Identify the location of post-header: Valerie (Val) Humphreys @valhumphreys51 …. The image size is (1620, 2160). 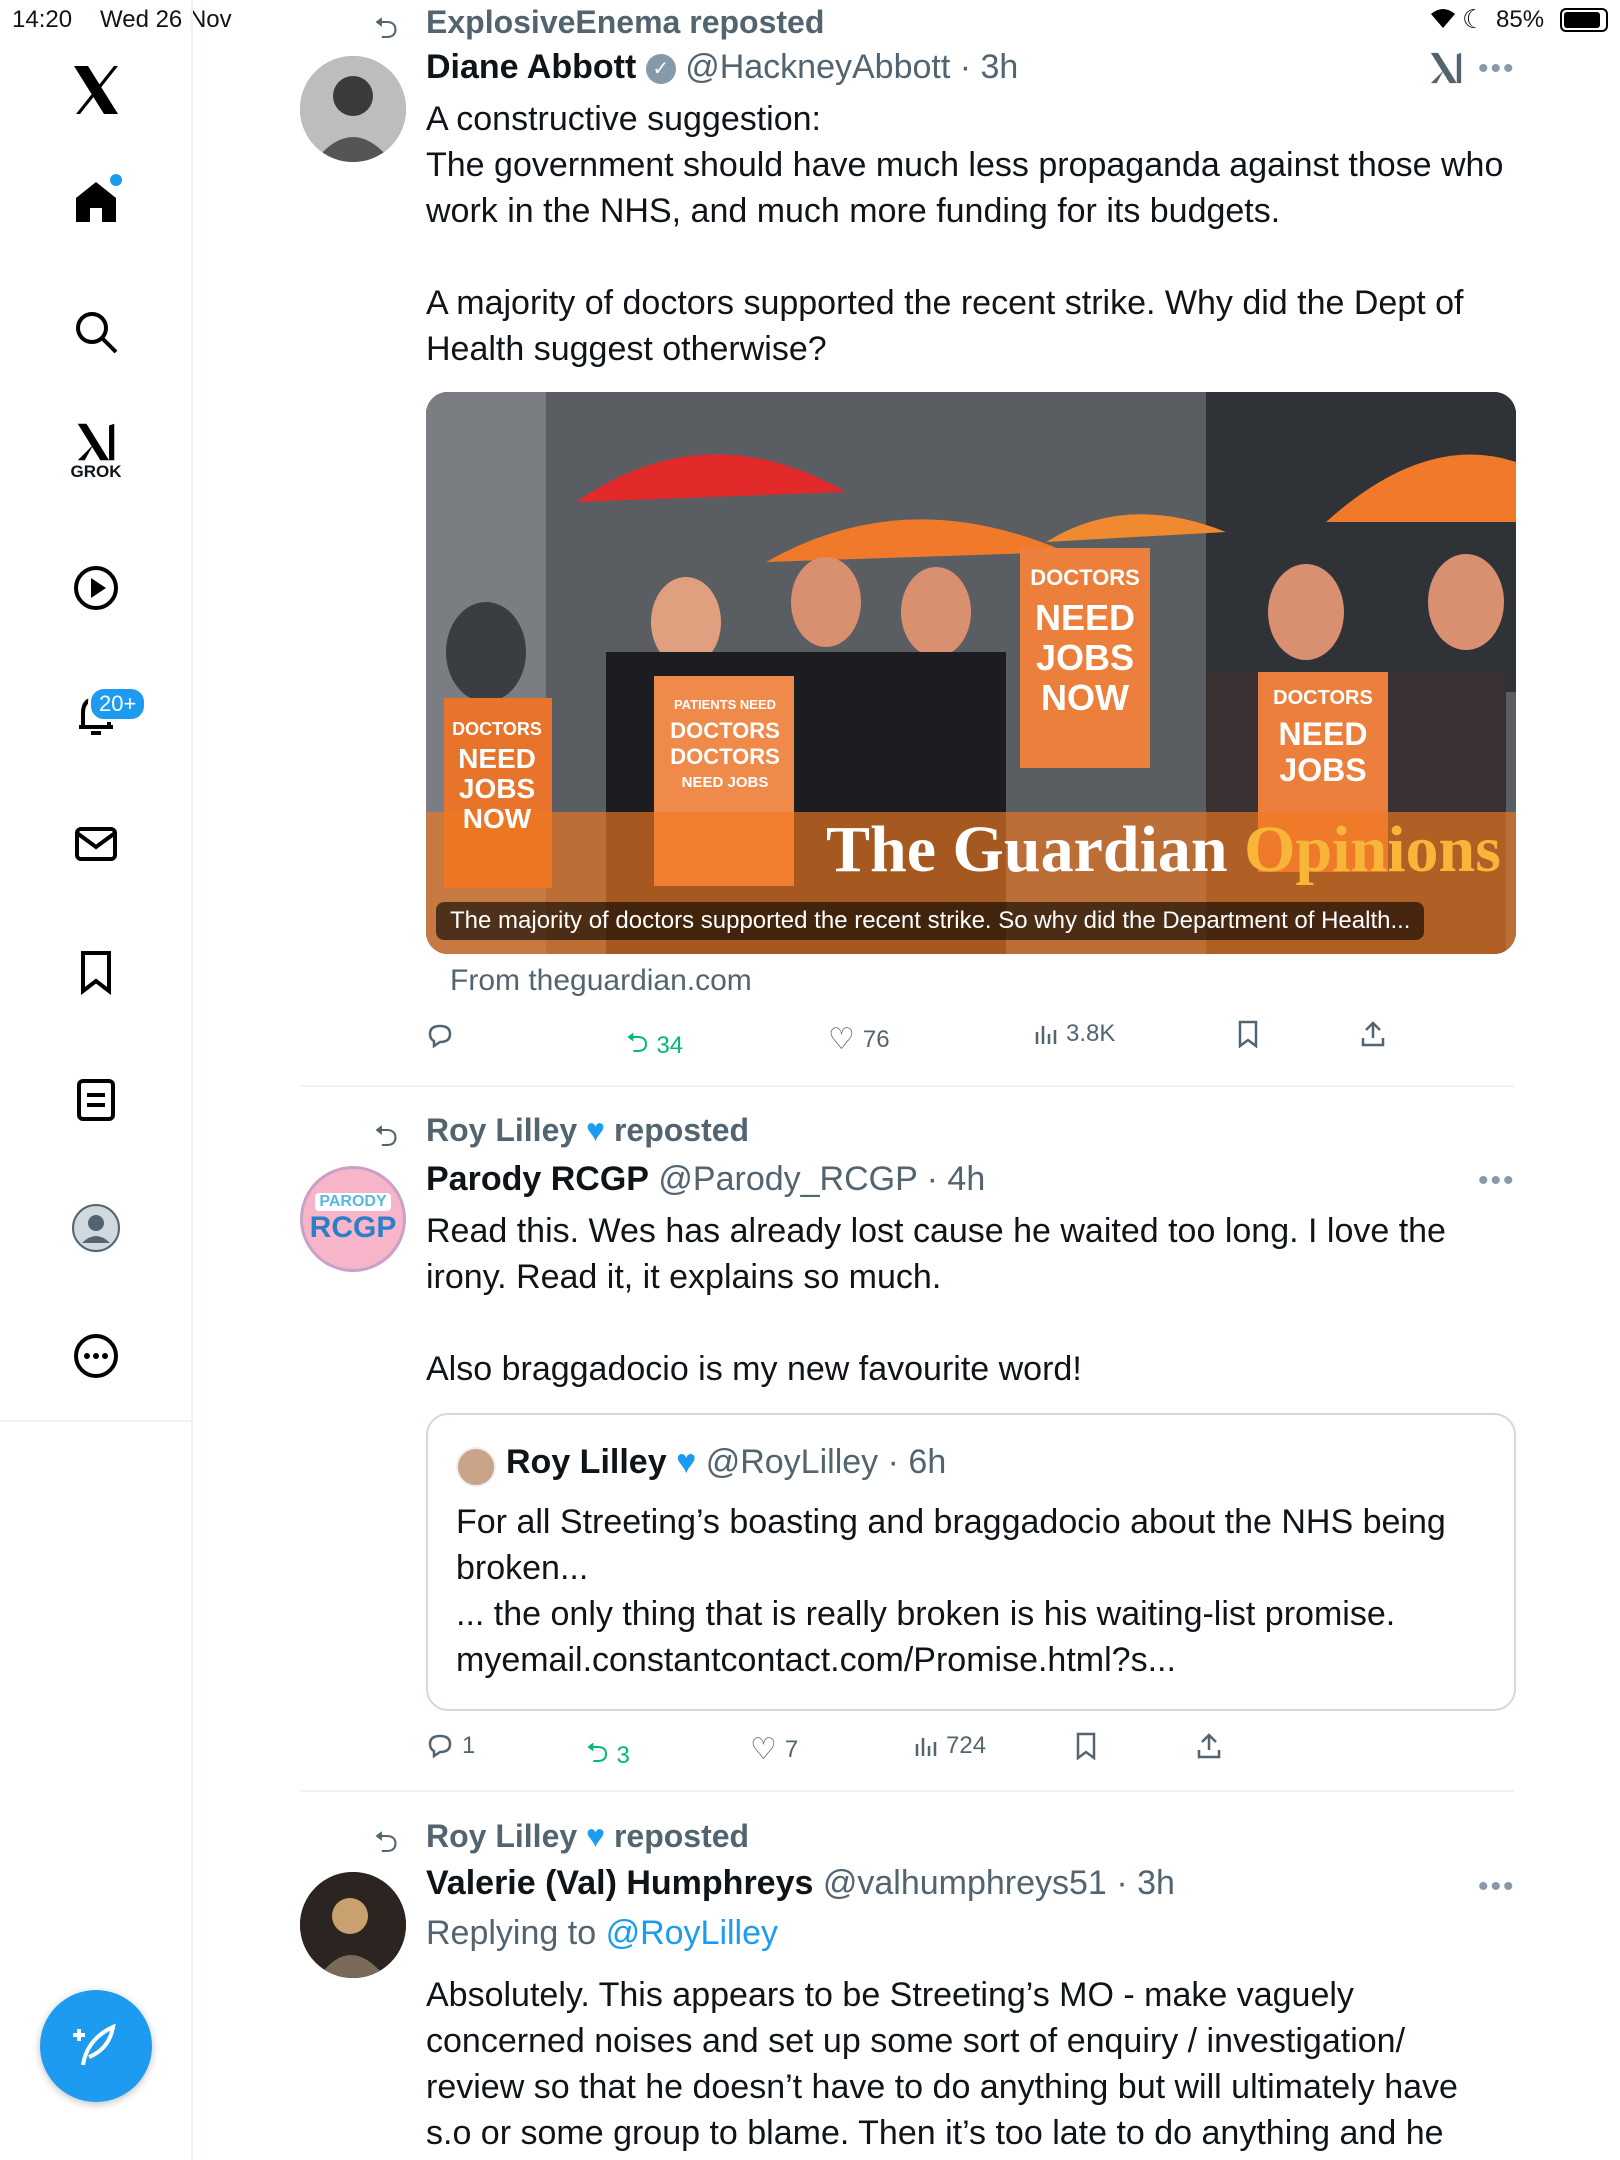
(800, 1883).